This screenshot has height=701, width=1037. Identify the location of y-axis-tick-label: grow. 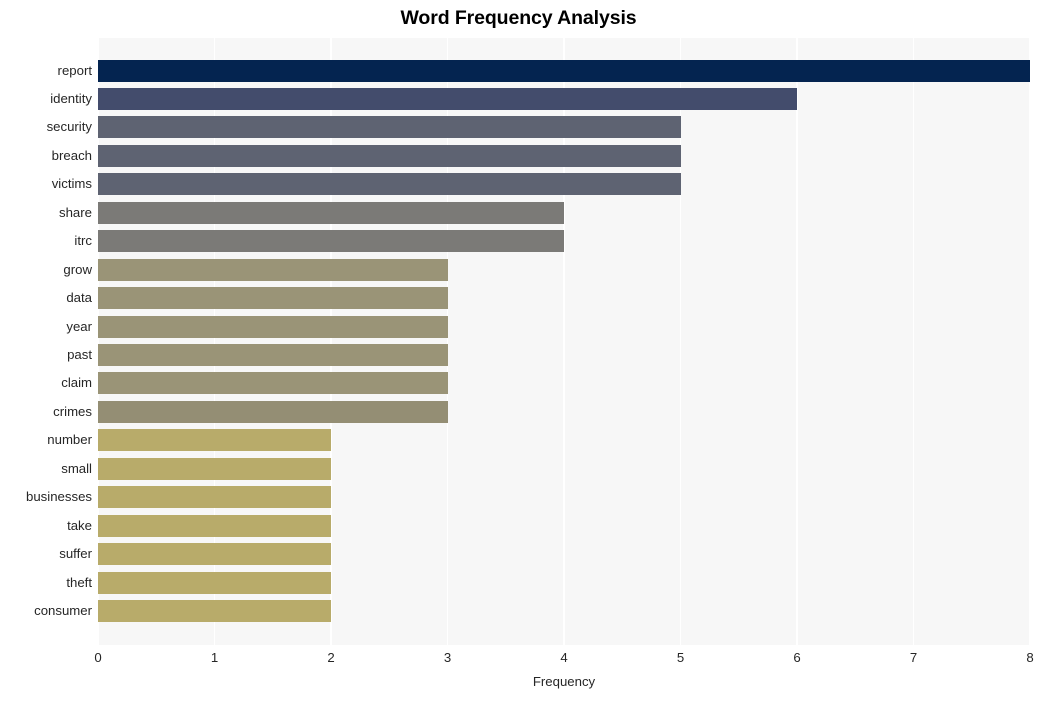
(77, 269).